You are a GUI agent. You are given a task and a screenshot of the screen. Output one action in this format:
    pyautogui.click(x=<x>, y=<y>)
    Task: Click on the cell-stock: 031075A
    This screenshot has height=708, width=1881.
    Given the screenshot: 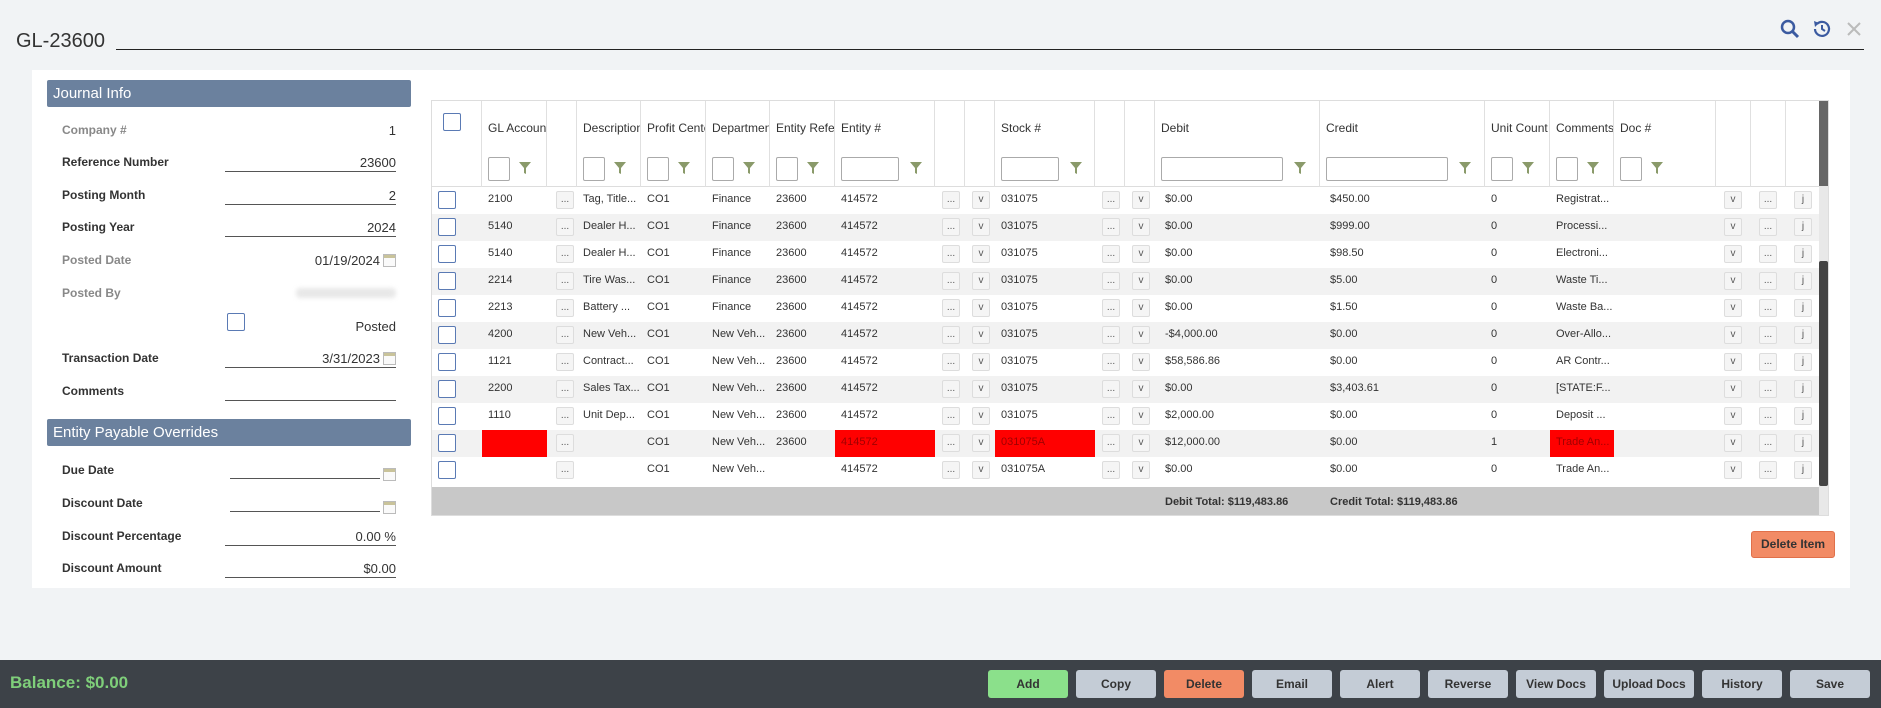 What is the action you would take?
    pyautogui.click(x=1023, y=442)
    